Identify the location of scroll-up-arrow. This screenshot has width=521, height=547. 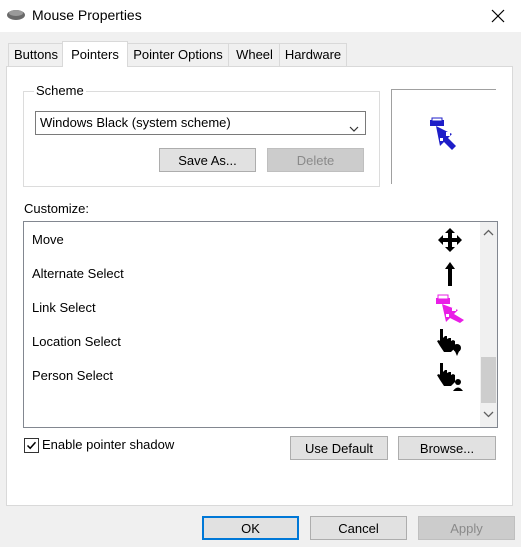
(488, 232).